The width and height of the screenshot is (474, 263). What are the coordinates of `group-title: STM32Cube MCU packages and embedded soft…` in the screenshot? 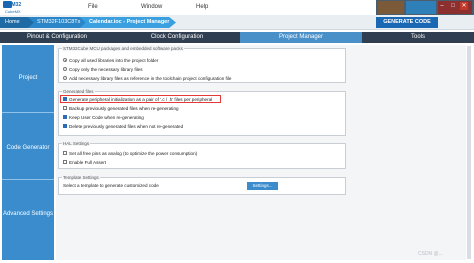 It's located at (123, 48).